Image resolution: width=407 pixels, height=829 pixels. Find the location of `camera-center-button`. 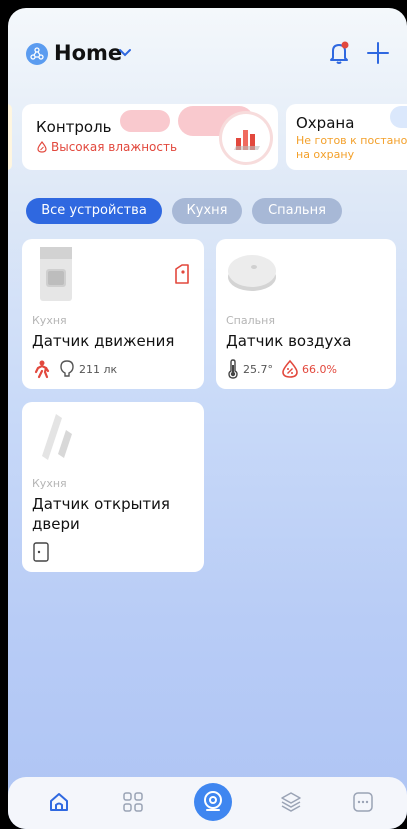

camera-center-button is located at coordinates (213, 802).